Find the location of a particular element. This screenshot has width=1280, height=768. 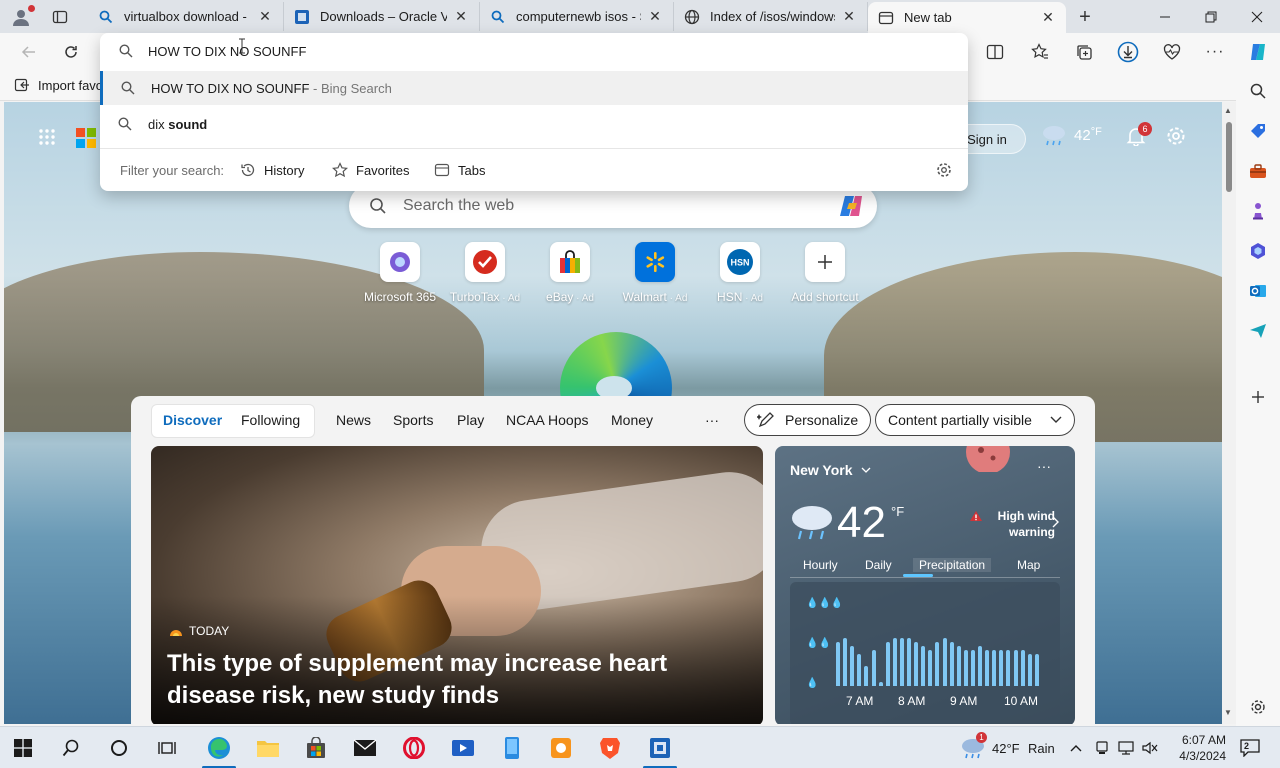

scroll-down-arrow-icon: ▼ is located at coordinates (1228, 712).